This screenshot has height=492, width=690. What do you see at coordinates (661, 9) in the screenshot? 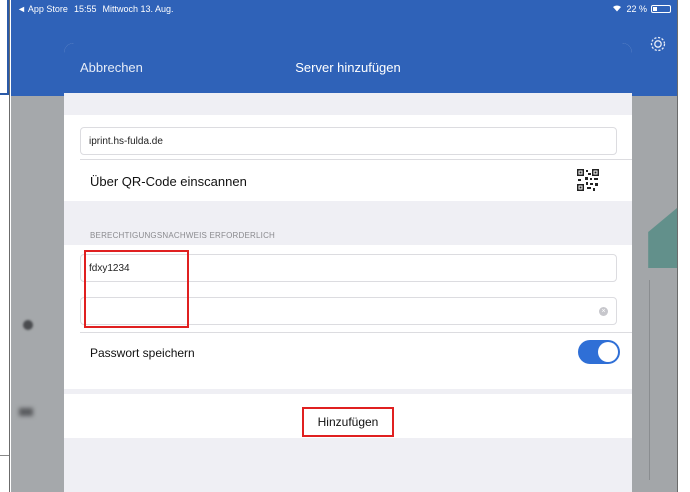
I see `battery-icon` at bounding box center [661, 9].